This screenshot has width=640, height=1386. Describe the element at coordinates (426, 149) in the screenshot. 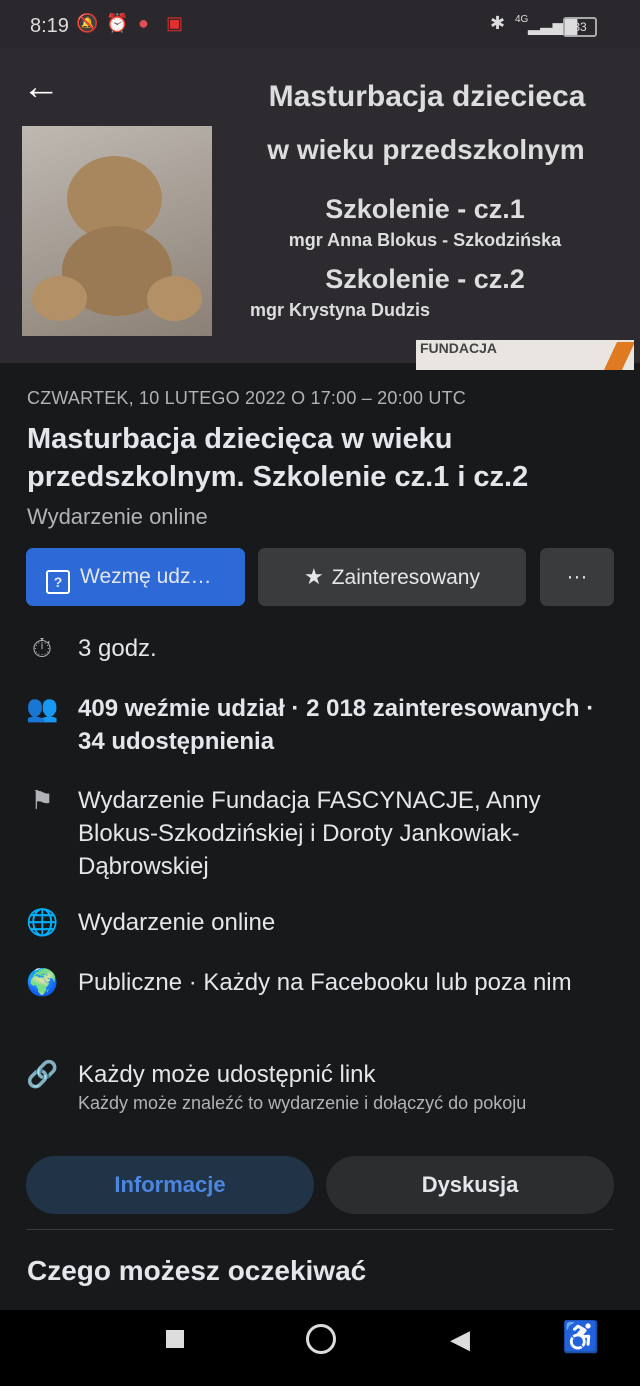

I see `cover-title-line2: w wieku przedszkolnym` at that location.